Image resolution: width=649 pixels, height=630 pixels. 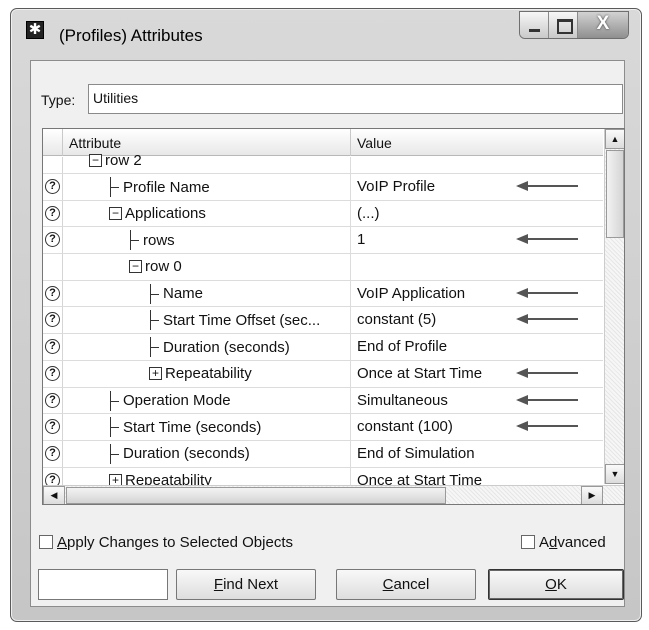 What do you see at coordinates (396, 186) in the screenshot?
I see `value-cell: VoIP Profile` at bounding box center [396, 186].